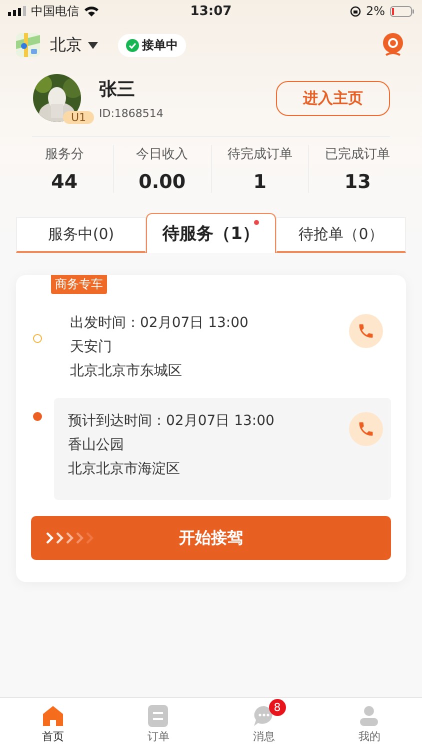 The image size is (422, 750). Describe the element at coordinates (81, 235) in the screenshot. I see `tab: 服务中(0)` at that location.